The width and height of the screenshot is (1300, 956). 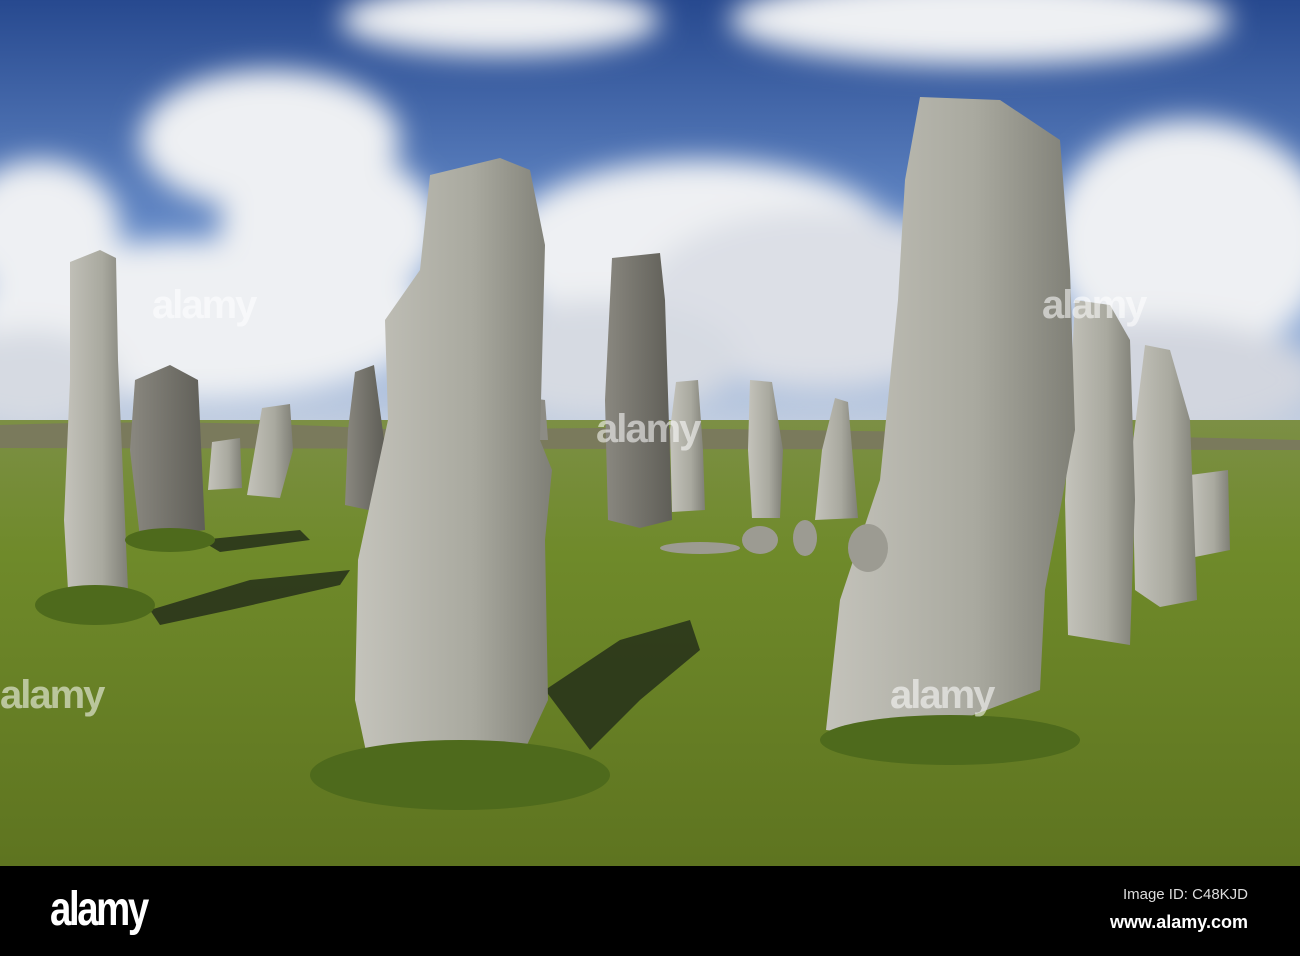 I want to click on footer-bar: alamy Image ID: C48KJD www.alamy.com, so click(x=650, y=911).